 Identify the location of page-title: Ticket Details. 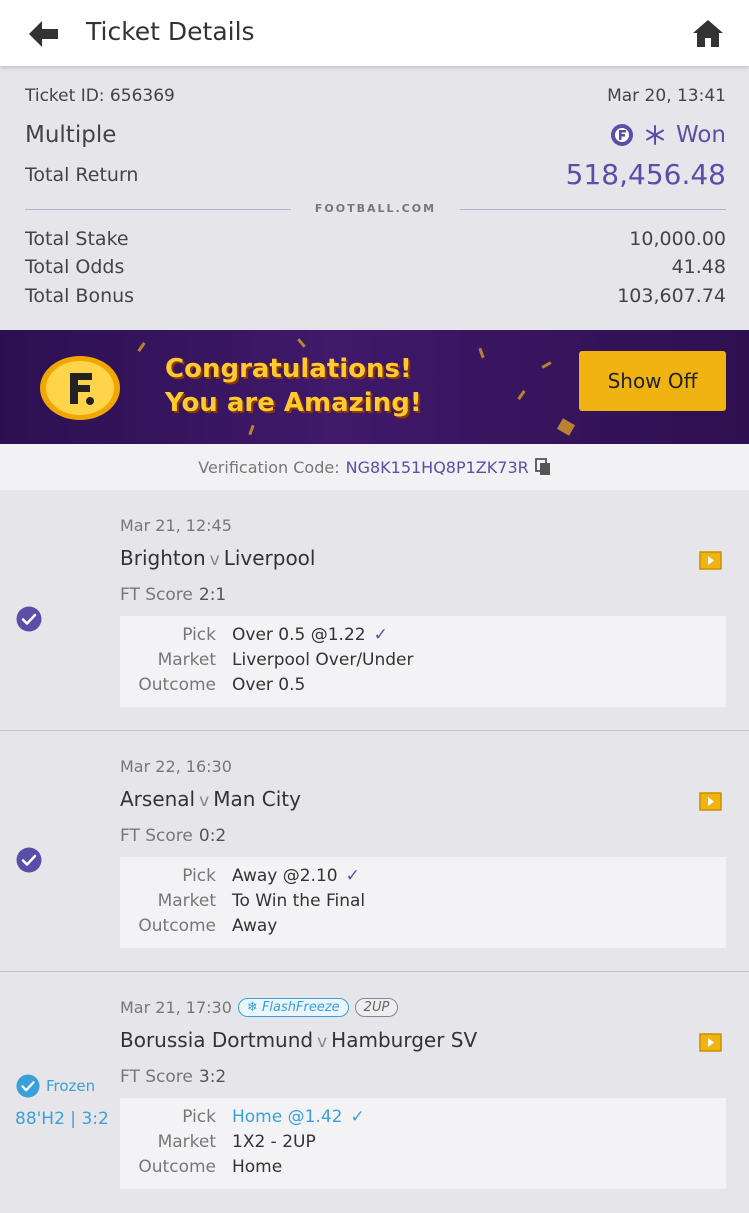
(170, 31).